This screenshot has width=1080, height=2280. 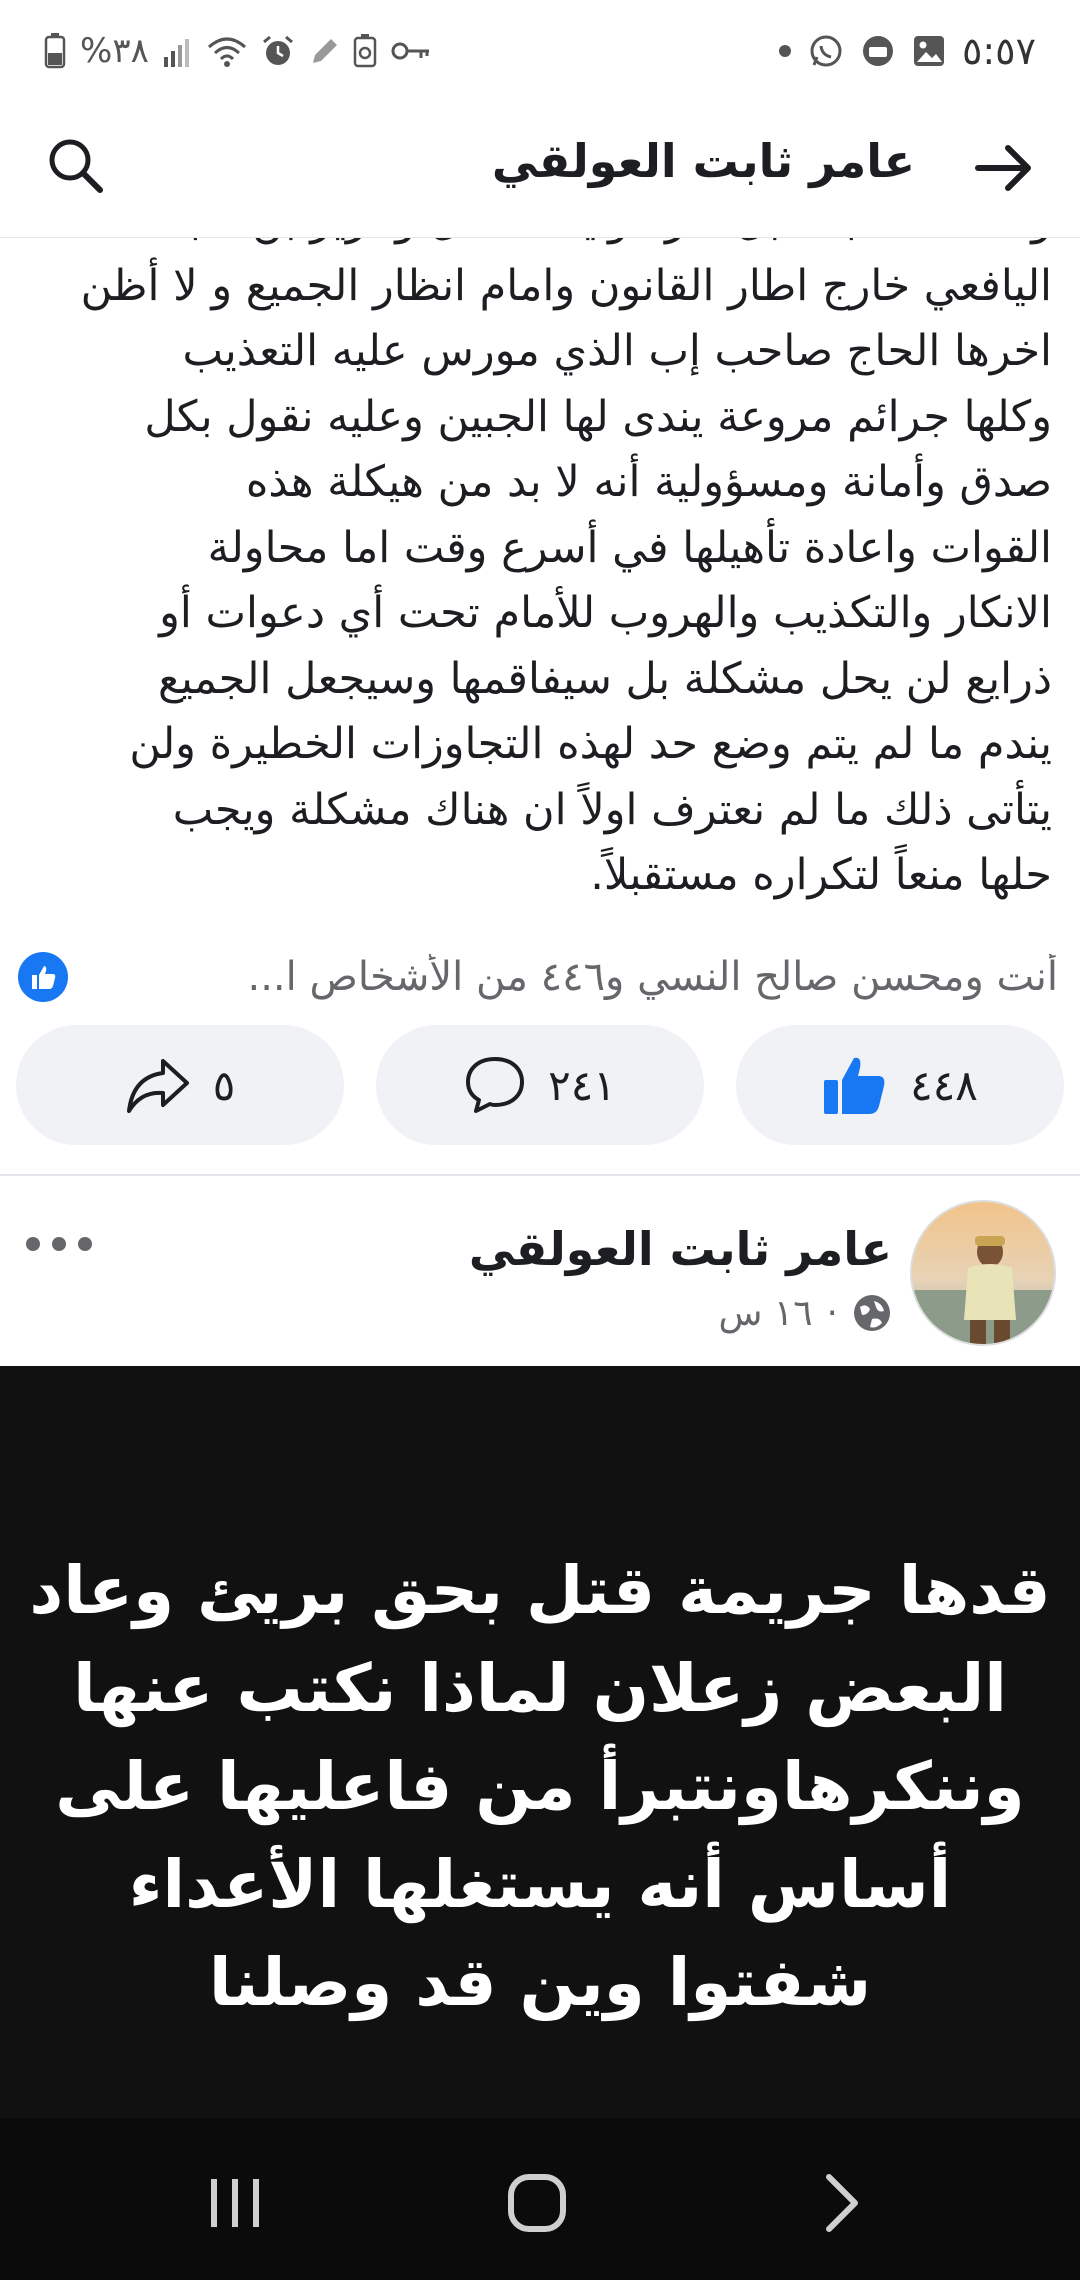 I want to click on post-header: عامر ثابت العولقي ١٦ س ·, so click(x=540, y=1271).